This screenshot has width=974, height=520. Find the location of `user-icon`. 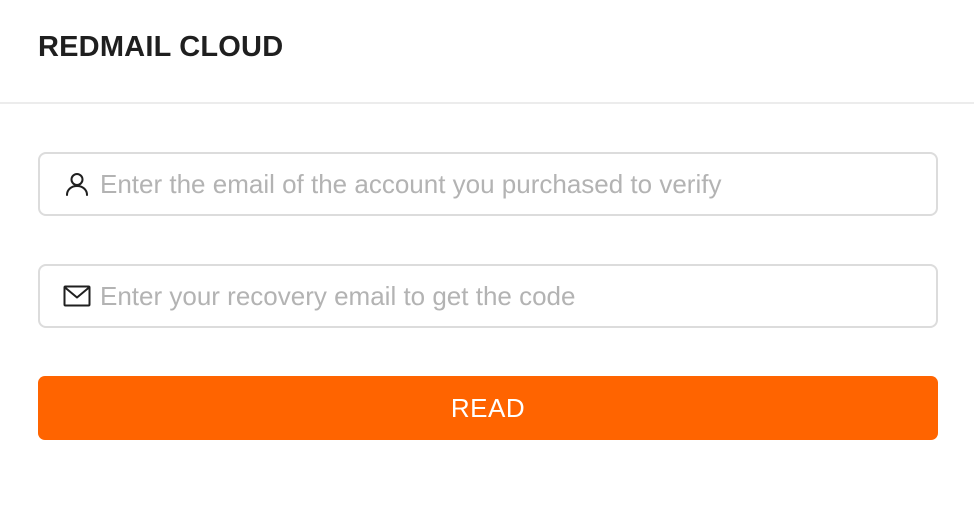

user-icon is located at coordinates (77, 184).